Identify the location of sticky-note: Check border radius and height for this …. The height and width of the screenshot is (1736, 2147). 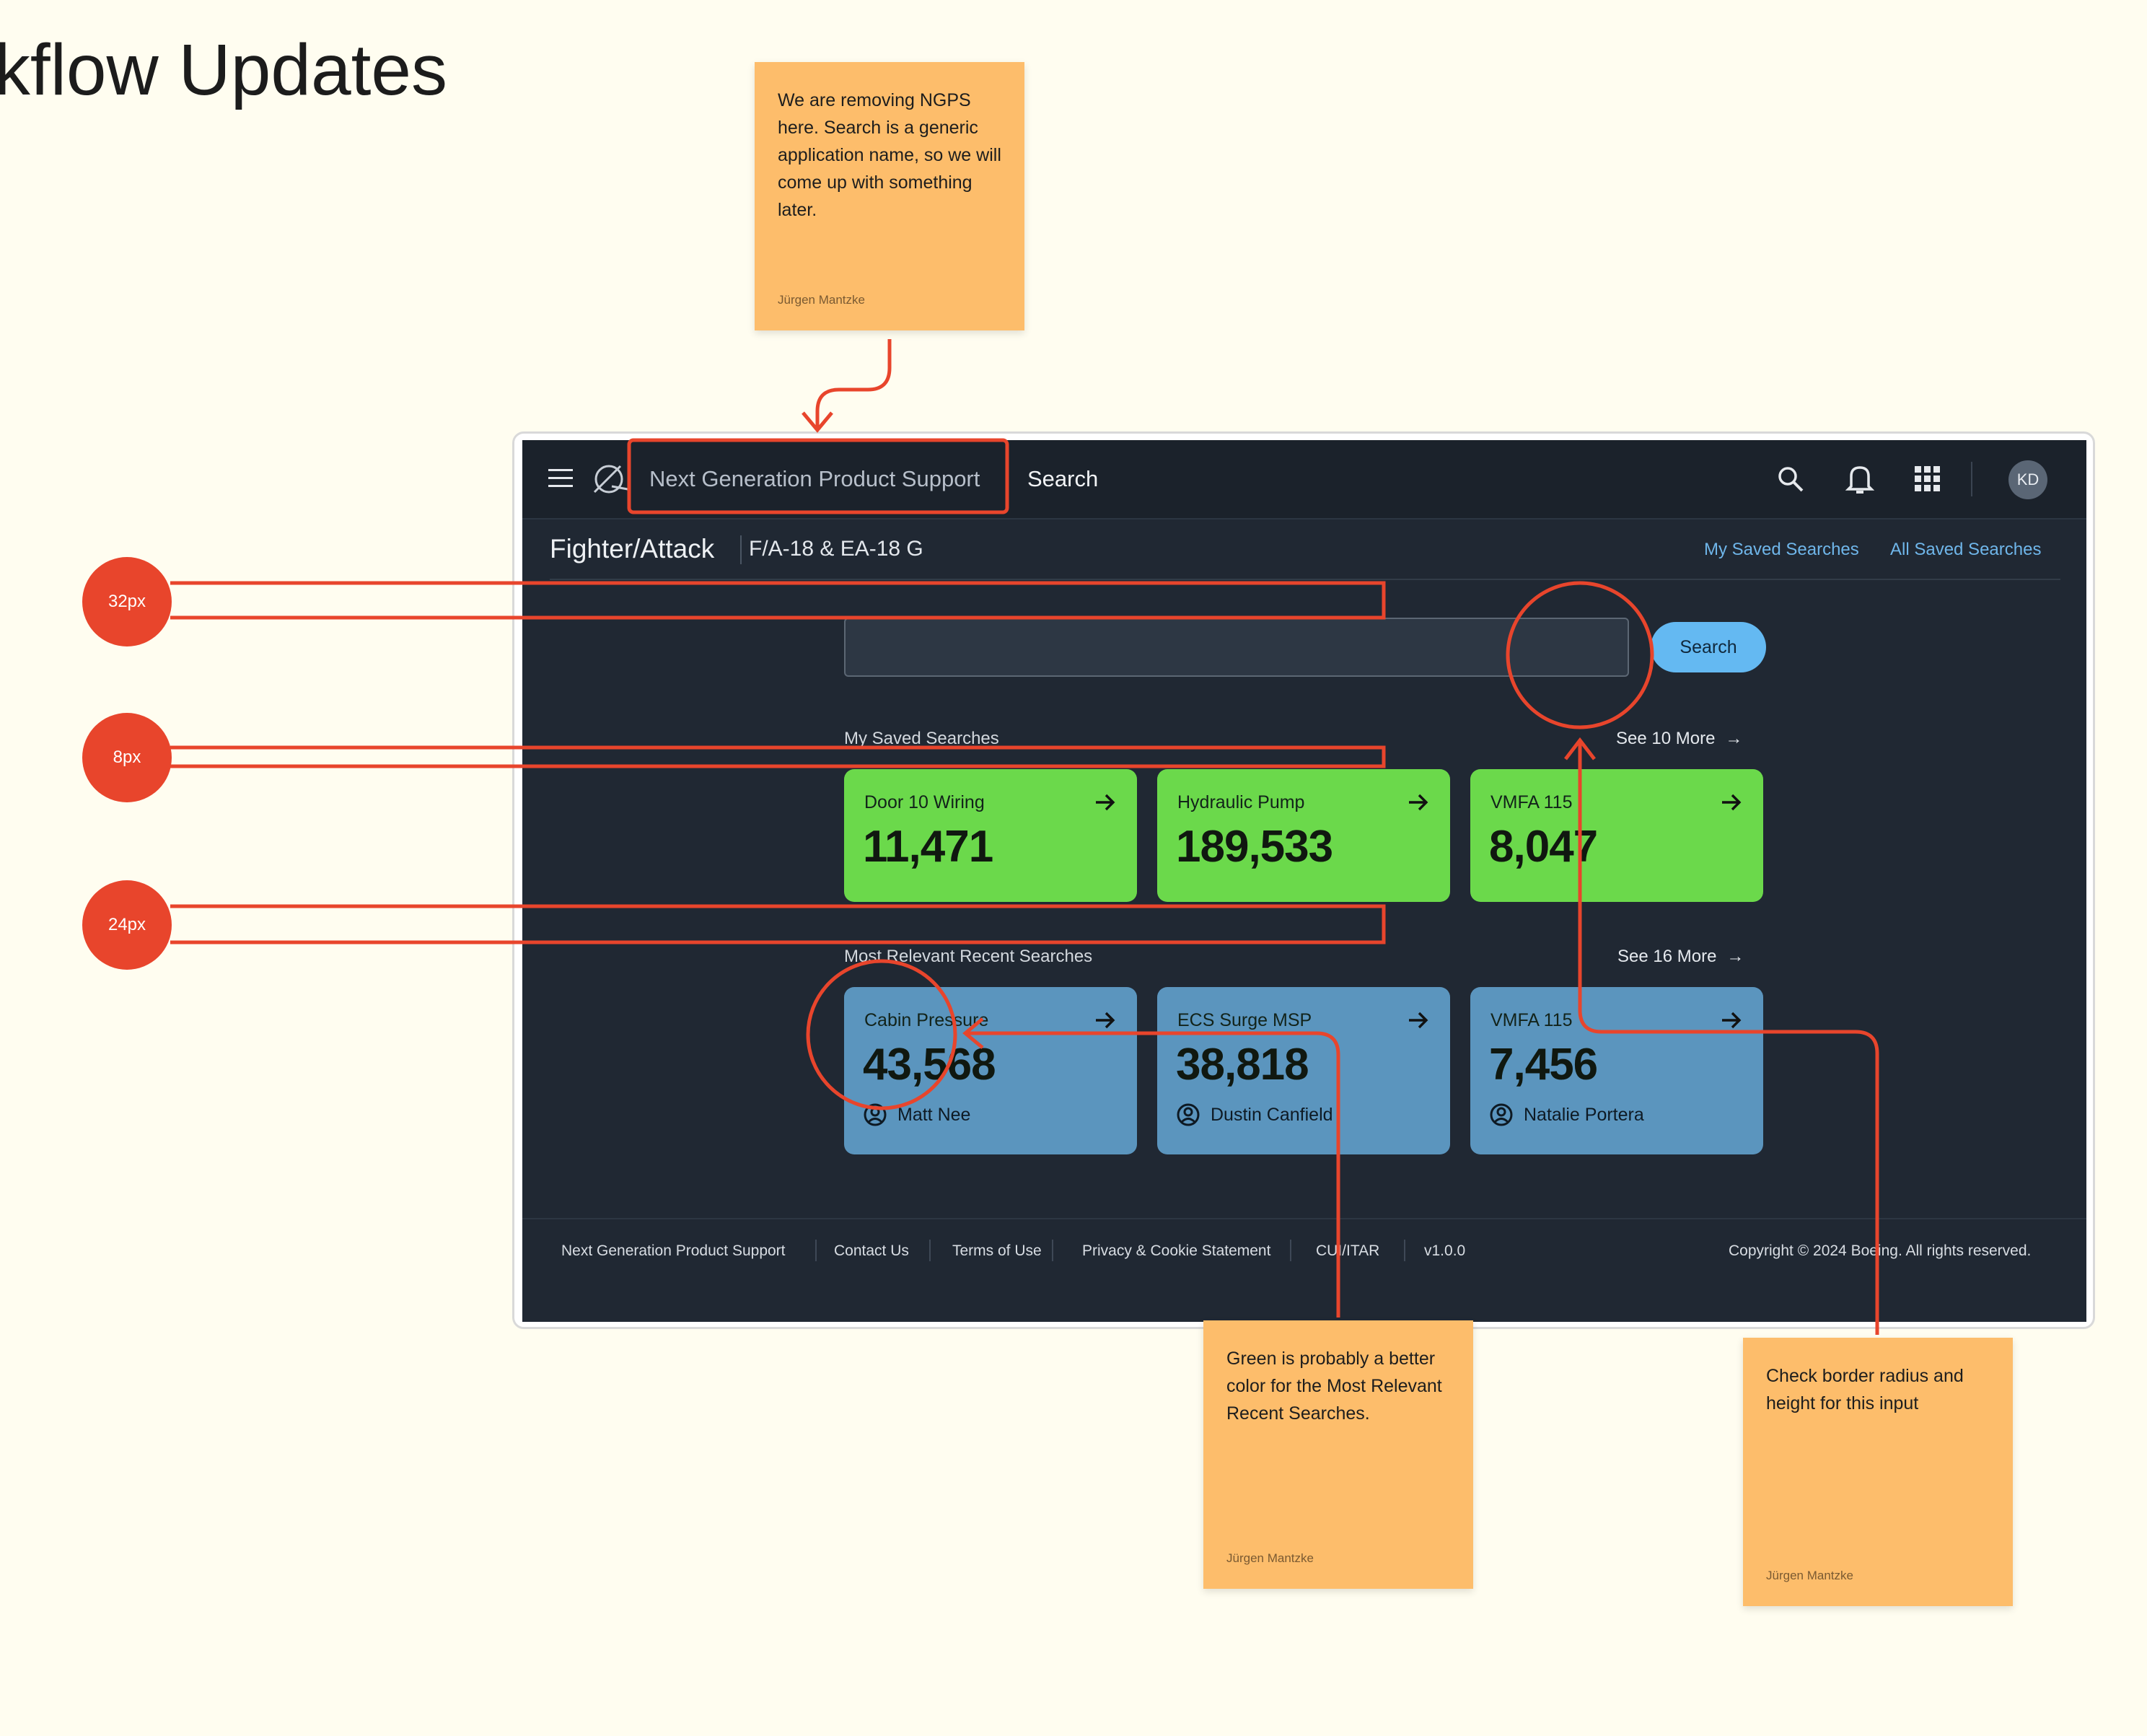
(1878, 1472).